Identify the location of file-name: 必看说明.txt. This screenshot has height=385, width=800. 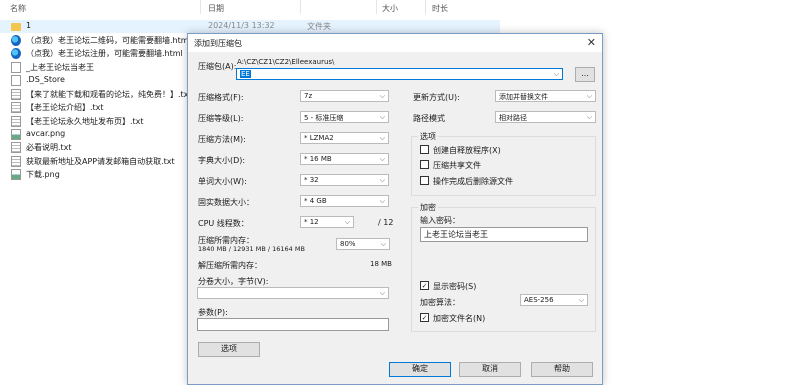
(49, 147).